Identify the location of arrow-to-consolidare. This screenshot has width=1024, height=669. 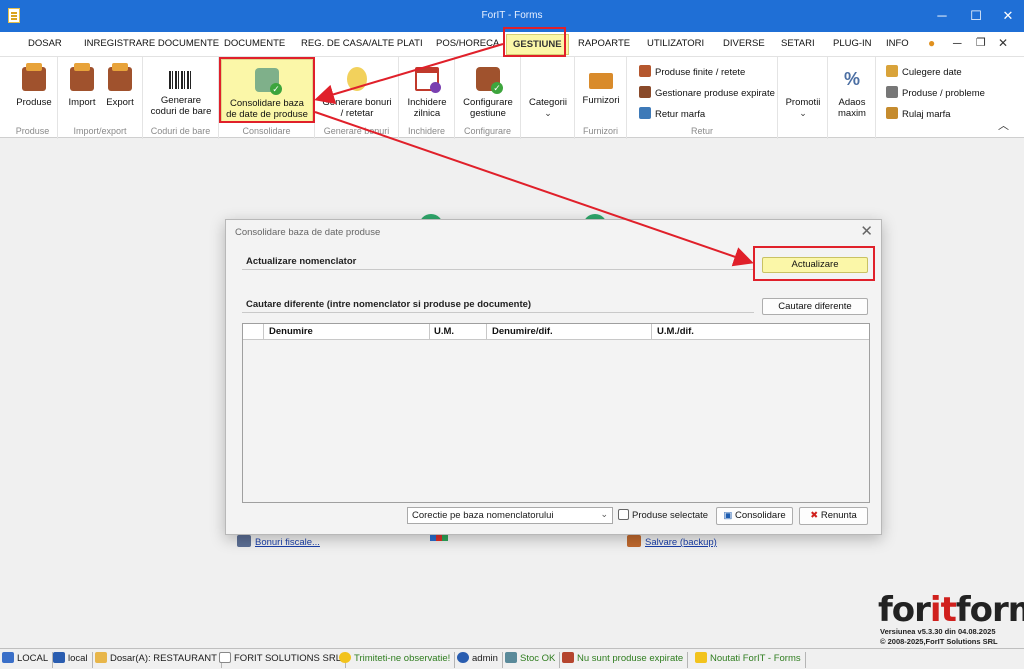
(409, 74).